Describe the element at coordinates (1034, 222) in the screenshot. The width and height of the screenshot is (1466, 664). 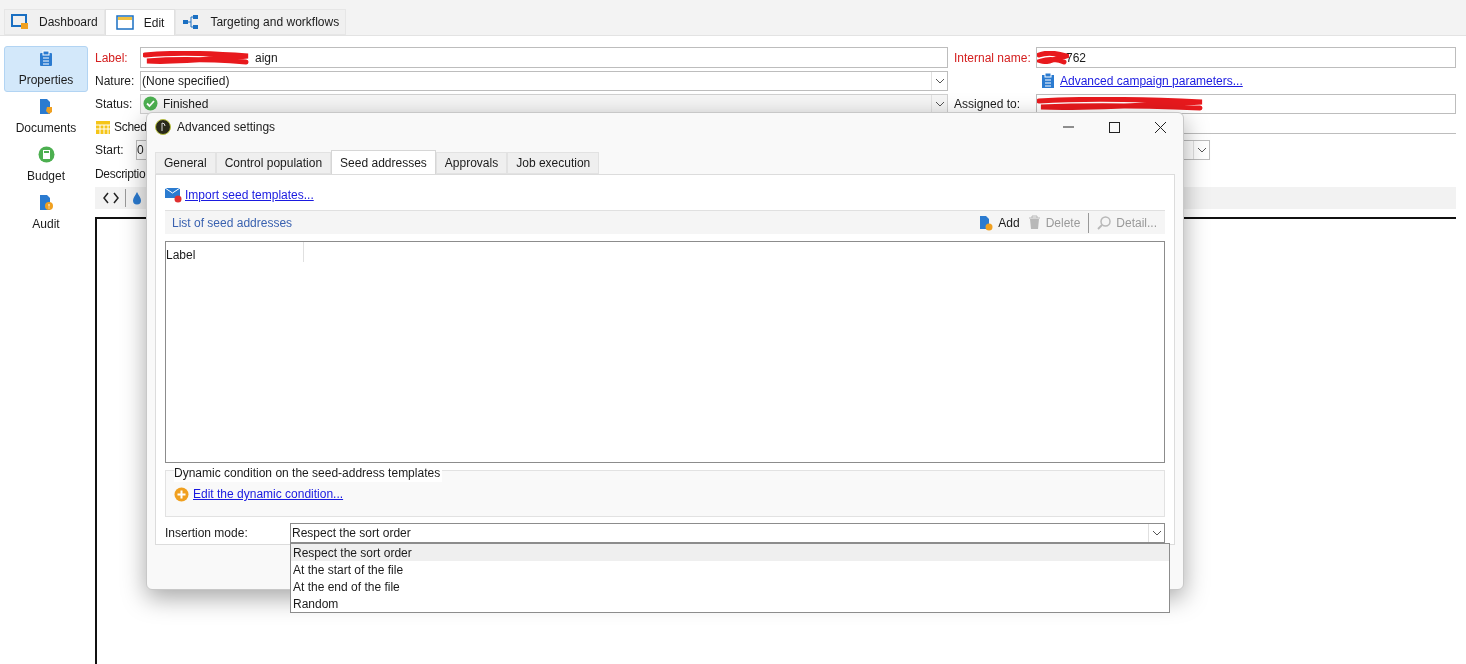
I see `trash-icon` at that location.